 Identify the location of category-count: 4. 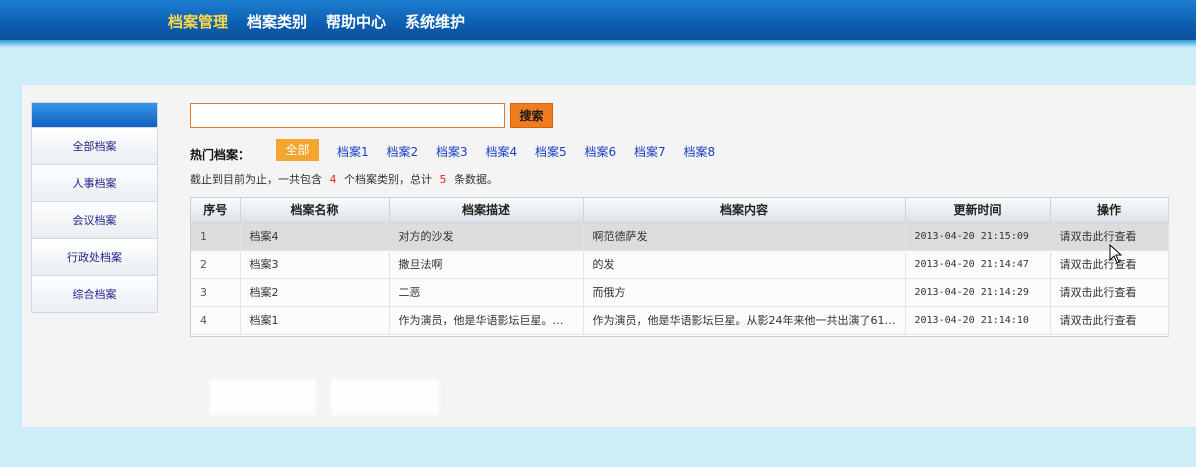
(333, 179).